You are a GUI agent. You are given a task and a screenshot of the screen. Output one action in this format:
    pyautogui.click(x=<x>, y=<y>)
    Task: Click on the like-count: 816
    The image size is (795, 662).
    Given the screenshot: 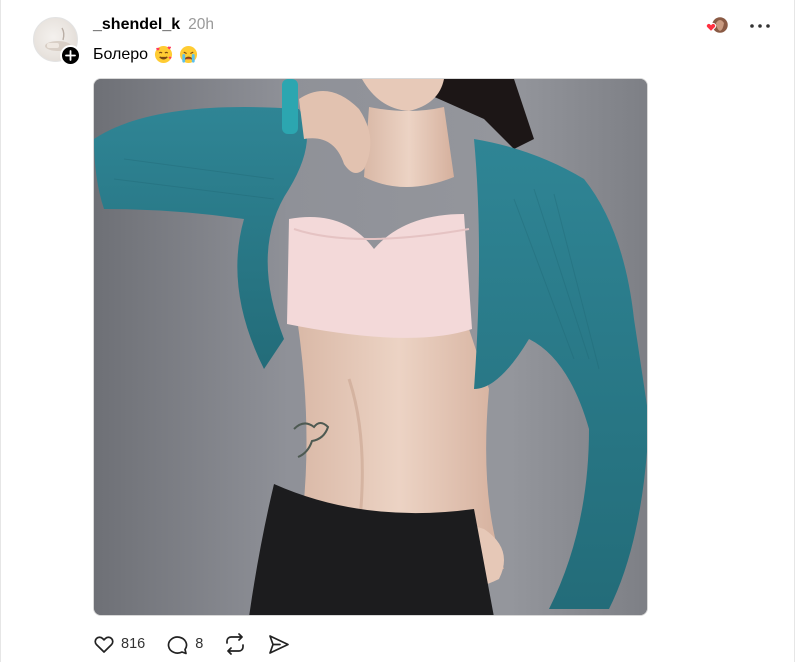 What is the action you would take?
    pyautogui.click(x=133, y=644)
    